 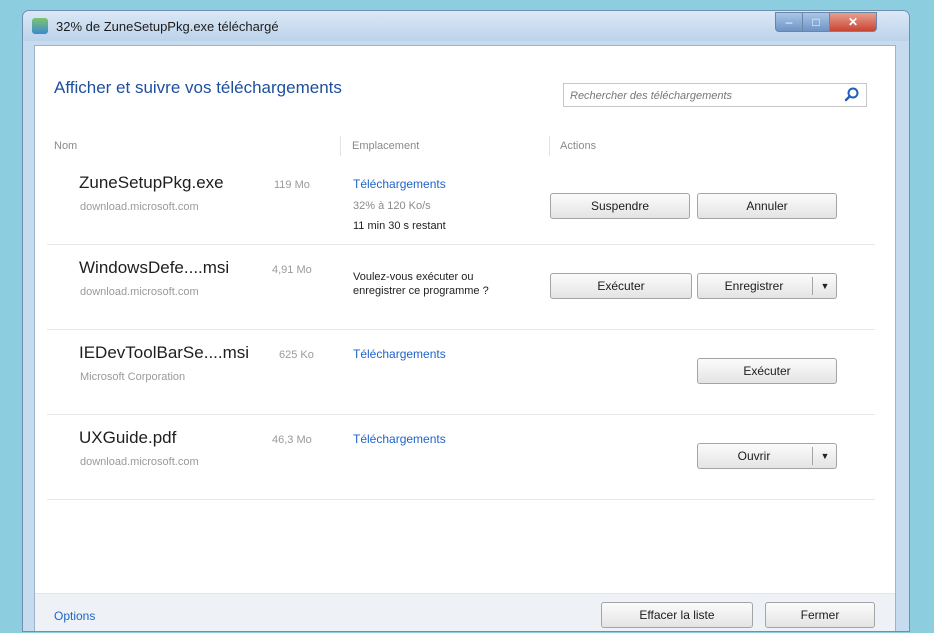 I want to click on prompt-line: enregistrer ce programme ?, so click(x=421, y=291).